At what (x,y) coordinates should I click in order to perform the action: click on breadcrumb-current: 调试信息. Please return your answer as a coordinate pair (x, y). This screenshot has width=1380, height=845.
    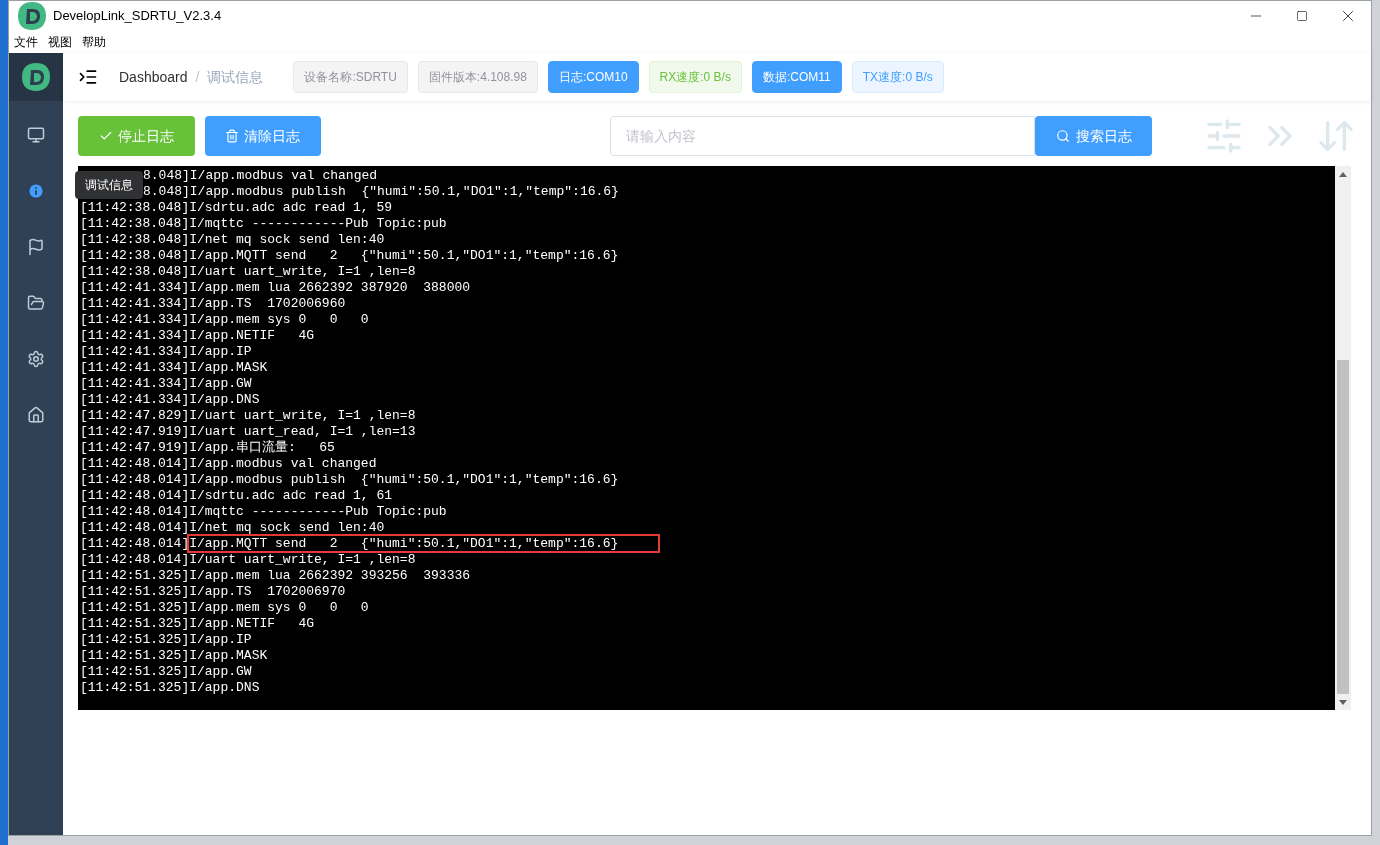
    Looking at the image, I should click on (235, 77).